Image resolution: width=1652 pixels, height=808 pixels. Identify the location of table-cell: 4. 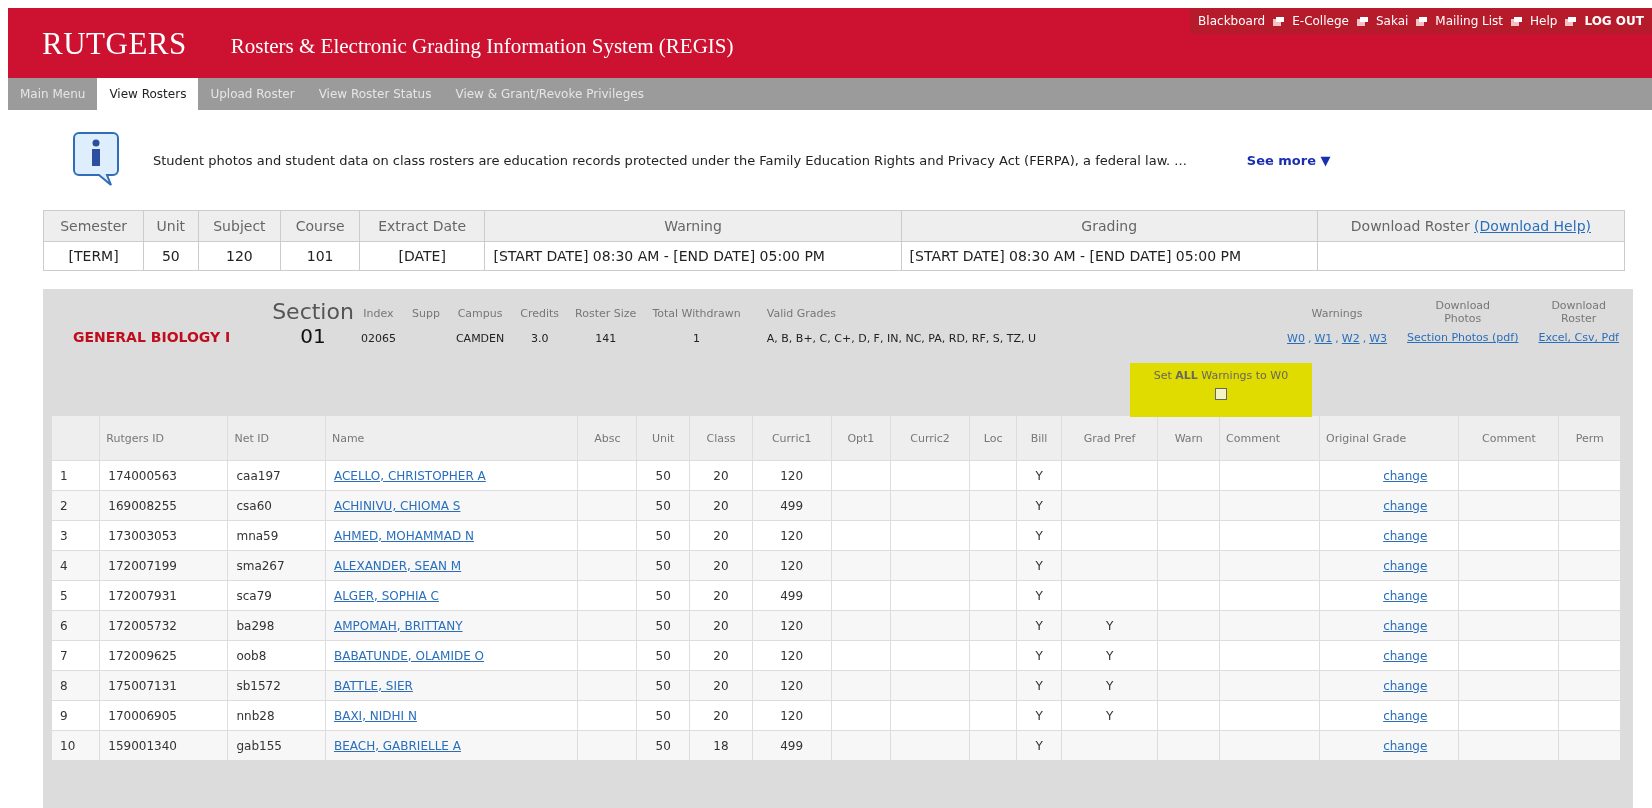
(64, 565).